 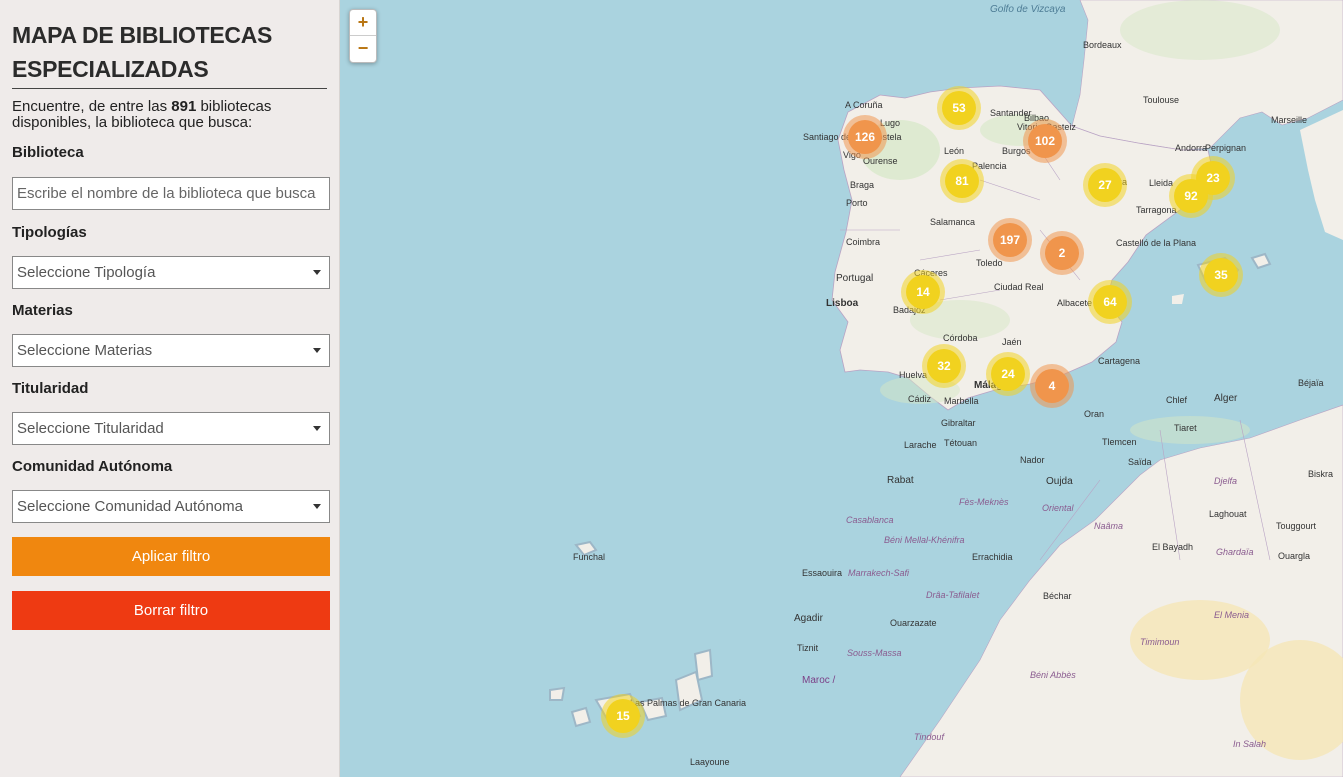 I want to click on apply-filter-button: Aplicar filtro, so click(x=171, y=556).